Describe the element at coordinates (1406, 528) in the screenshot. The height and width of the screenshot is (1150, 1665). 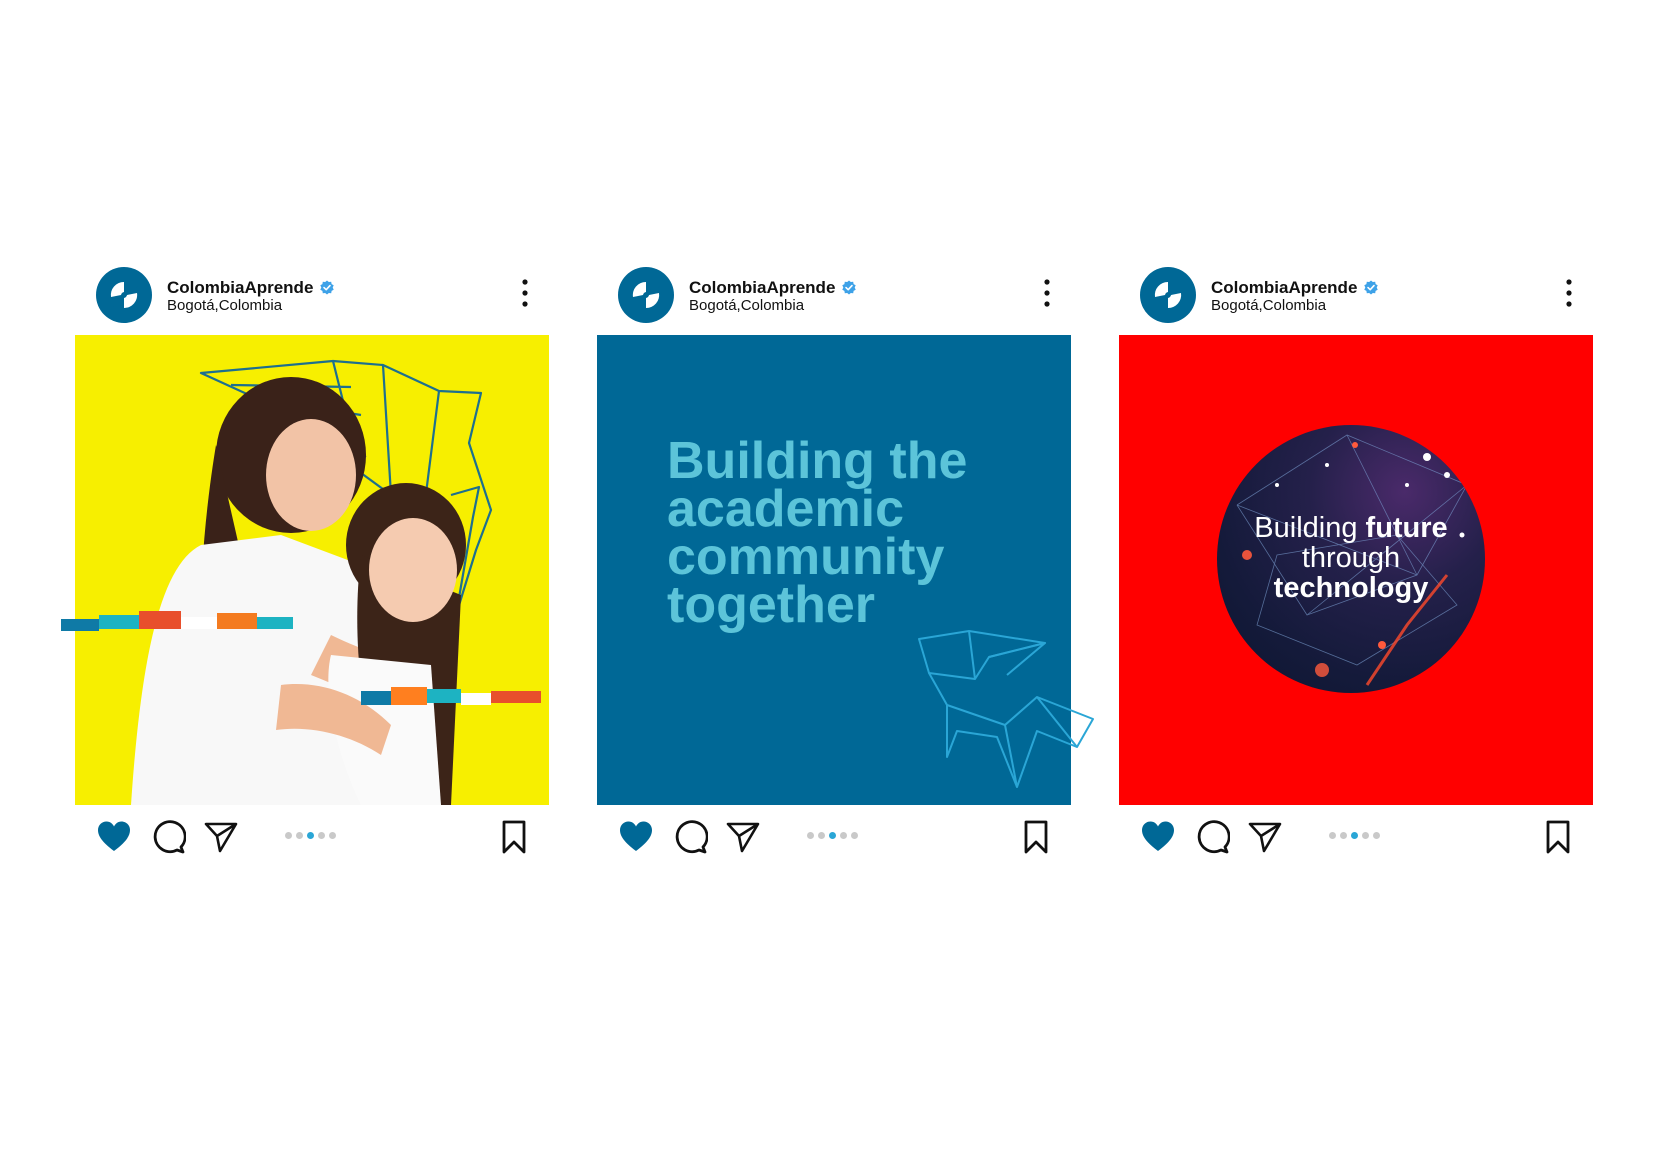
I see `caption-future: future` at that location.